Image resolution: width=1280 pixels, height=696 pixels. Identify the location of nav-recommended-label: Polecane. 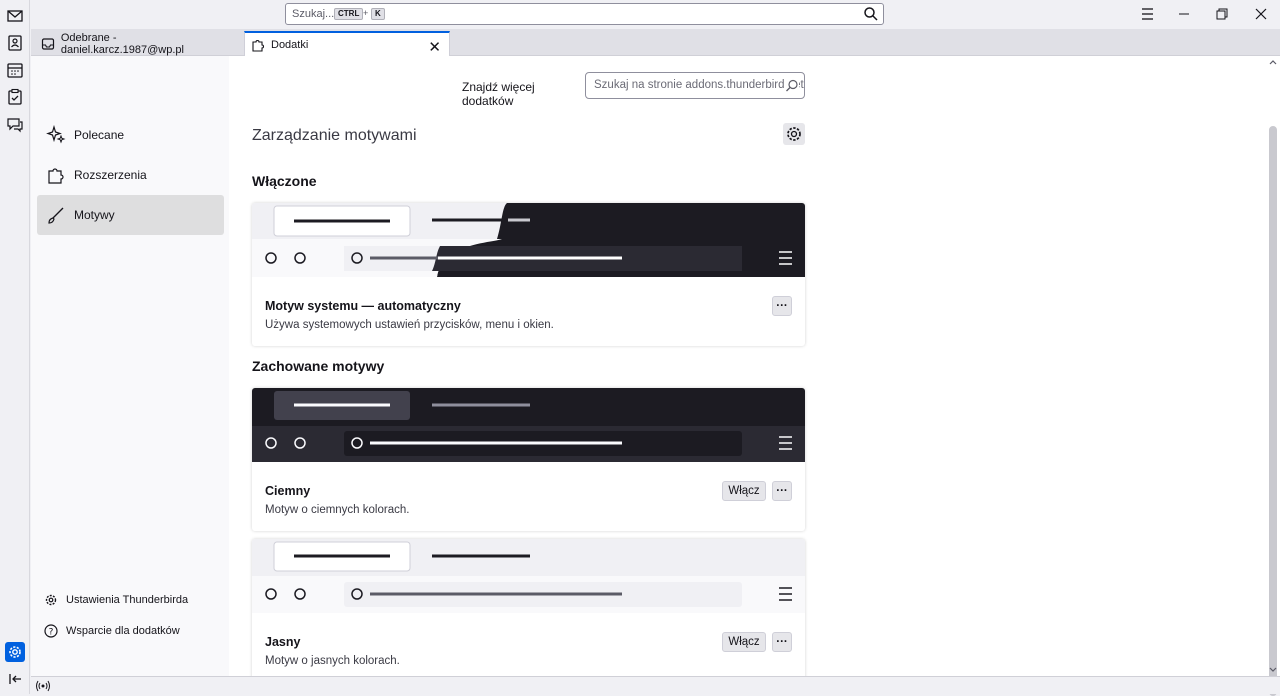
(99, 135).